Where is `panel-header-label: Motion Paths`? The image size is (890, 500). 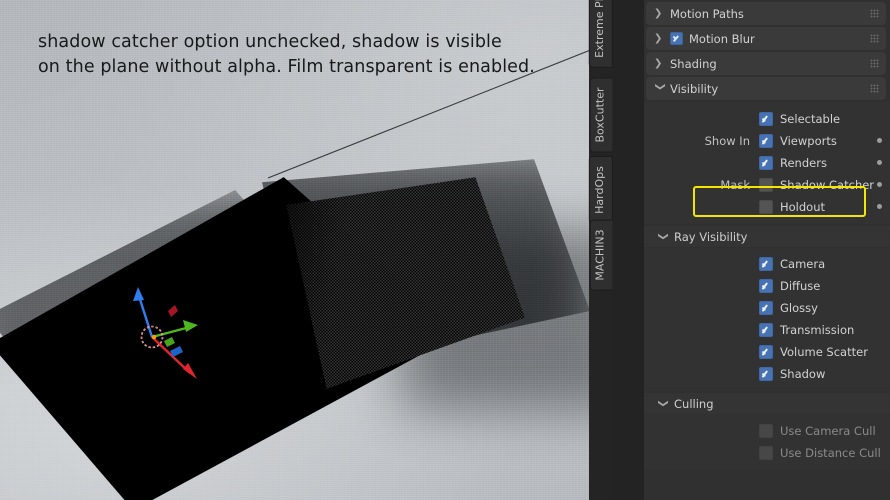
panel-header-label: Motion Paths is located at coordinates (707, 13).